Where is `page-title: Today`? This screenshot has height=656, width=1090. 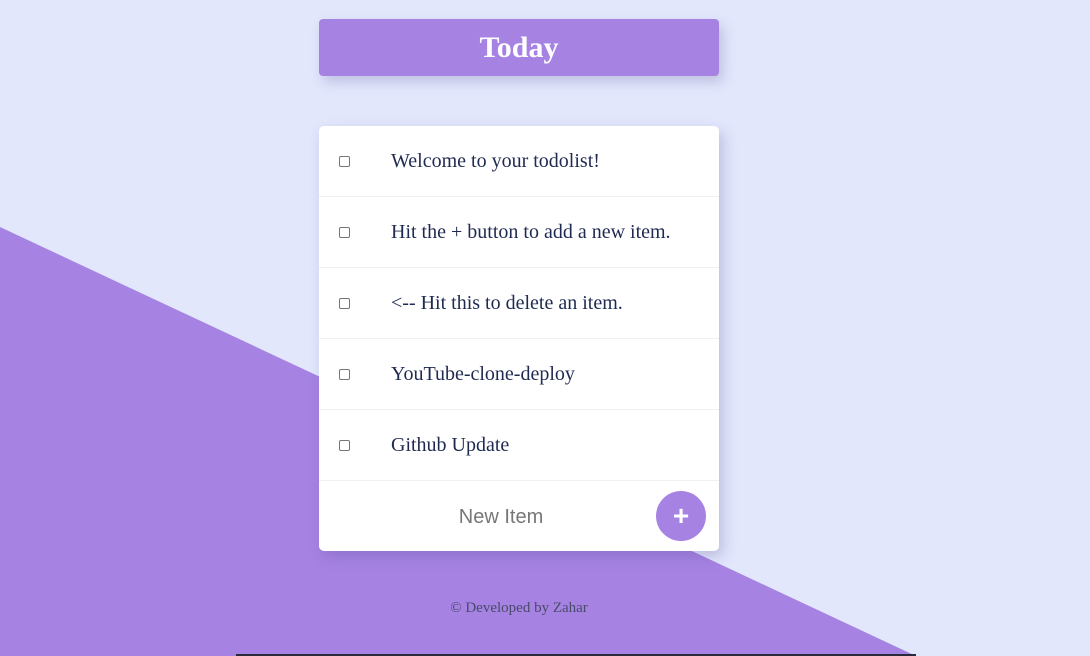
page-title: Today is located at coordinates (519, 47).